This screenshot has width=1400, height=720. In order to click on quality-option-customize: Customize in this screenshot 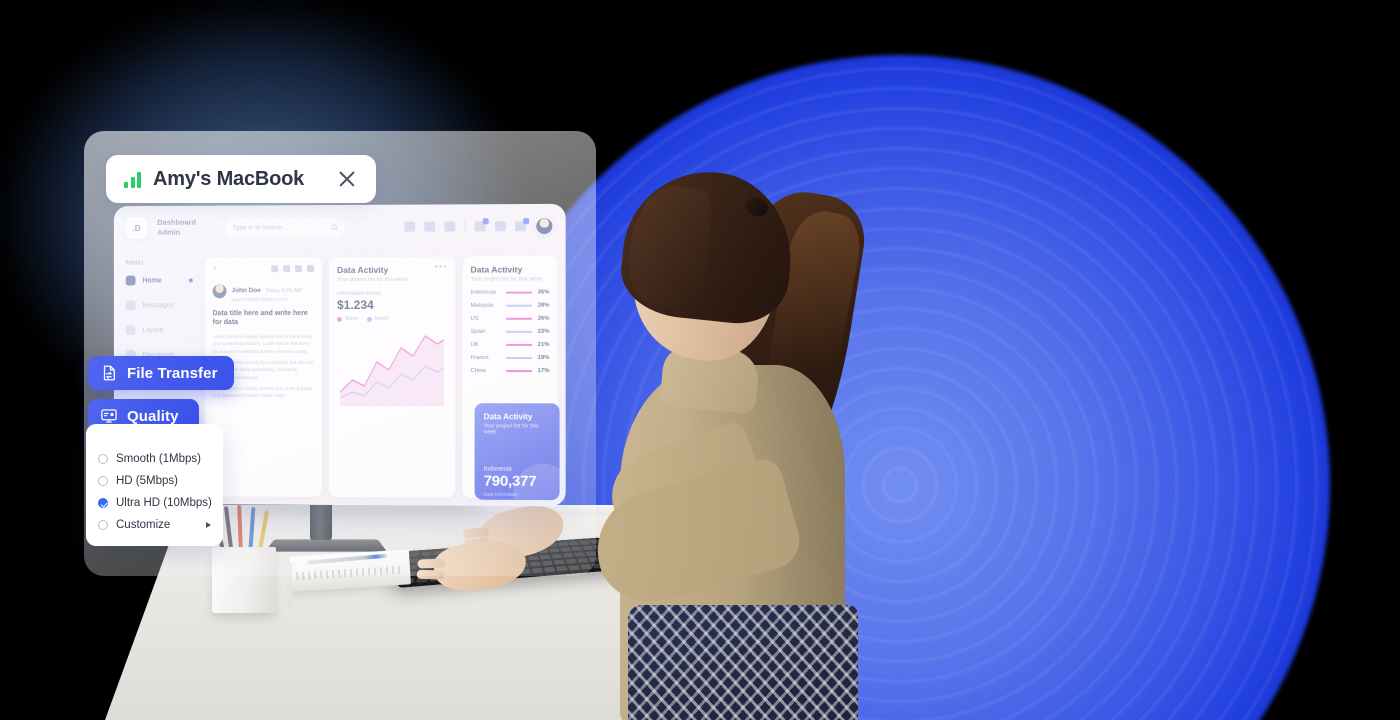, I will do `click(154, 525)`.